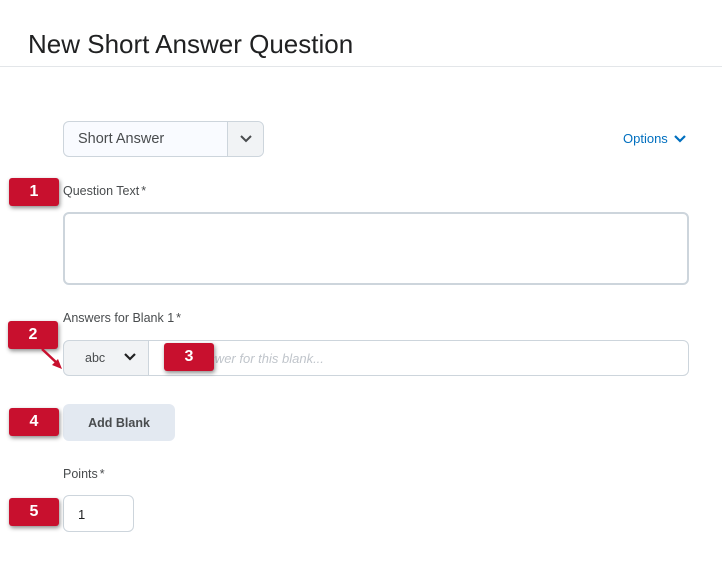  I want to click on options-label: Options, so click(645, 138).